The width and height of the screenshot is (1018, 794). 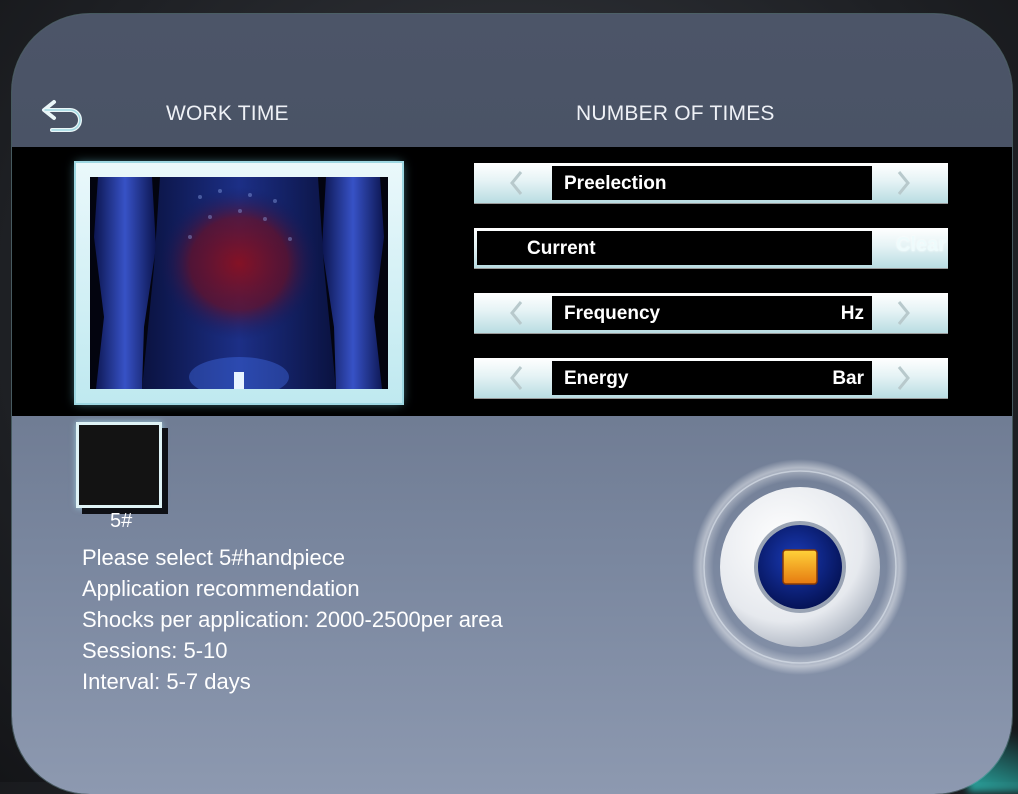 I want to click on interval-text: Interval: 5-7 days, so click(x=166, y=681).